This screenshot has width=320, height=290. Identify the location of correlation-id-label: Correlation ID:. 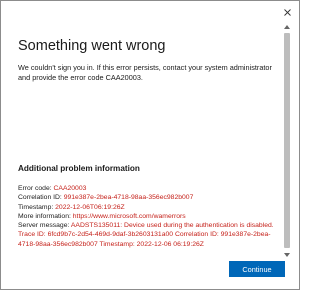
(41, 198).